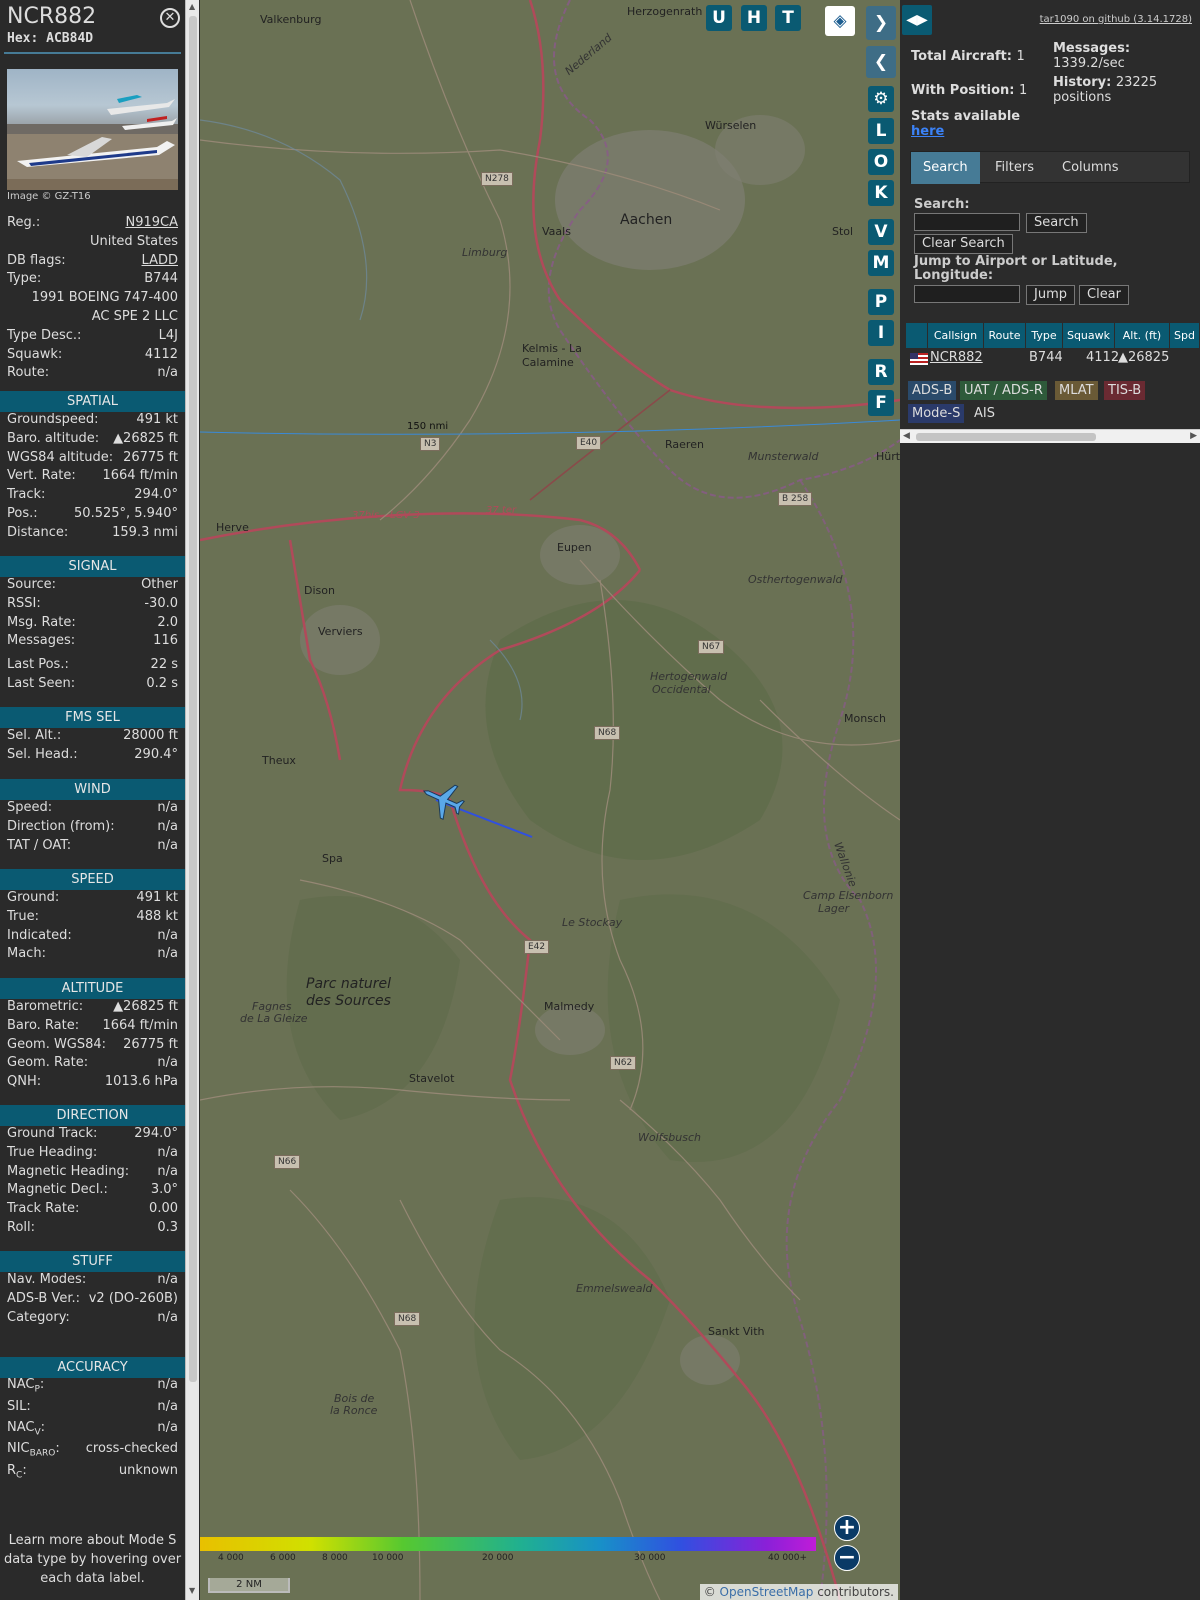 The height and width of the screenshot is (1600, 1200). What do you see at coordinates (24, 1081) in the screenshot?
I see `detail-label: QNH:` at bounding box center [24, 1081].